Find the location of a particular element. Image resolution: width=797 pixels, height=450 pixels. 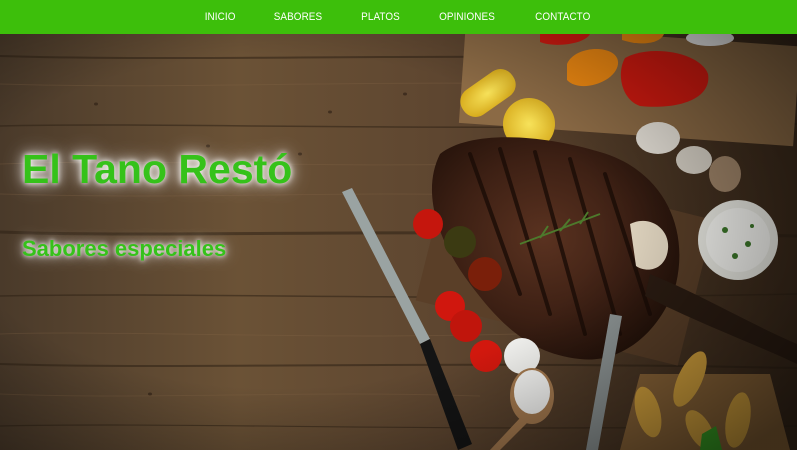

top-navigation-bar: INICIO SABORES PLATOS OPINIONES CONTACTO is located at coordinates (398, 17).